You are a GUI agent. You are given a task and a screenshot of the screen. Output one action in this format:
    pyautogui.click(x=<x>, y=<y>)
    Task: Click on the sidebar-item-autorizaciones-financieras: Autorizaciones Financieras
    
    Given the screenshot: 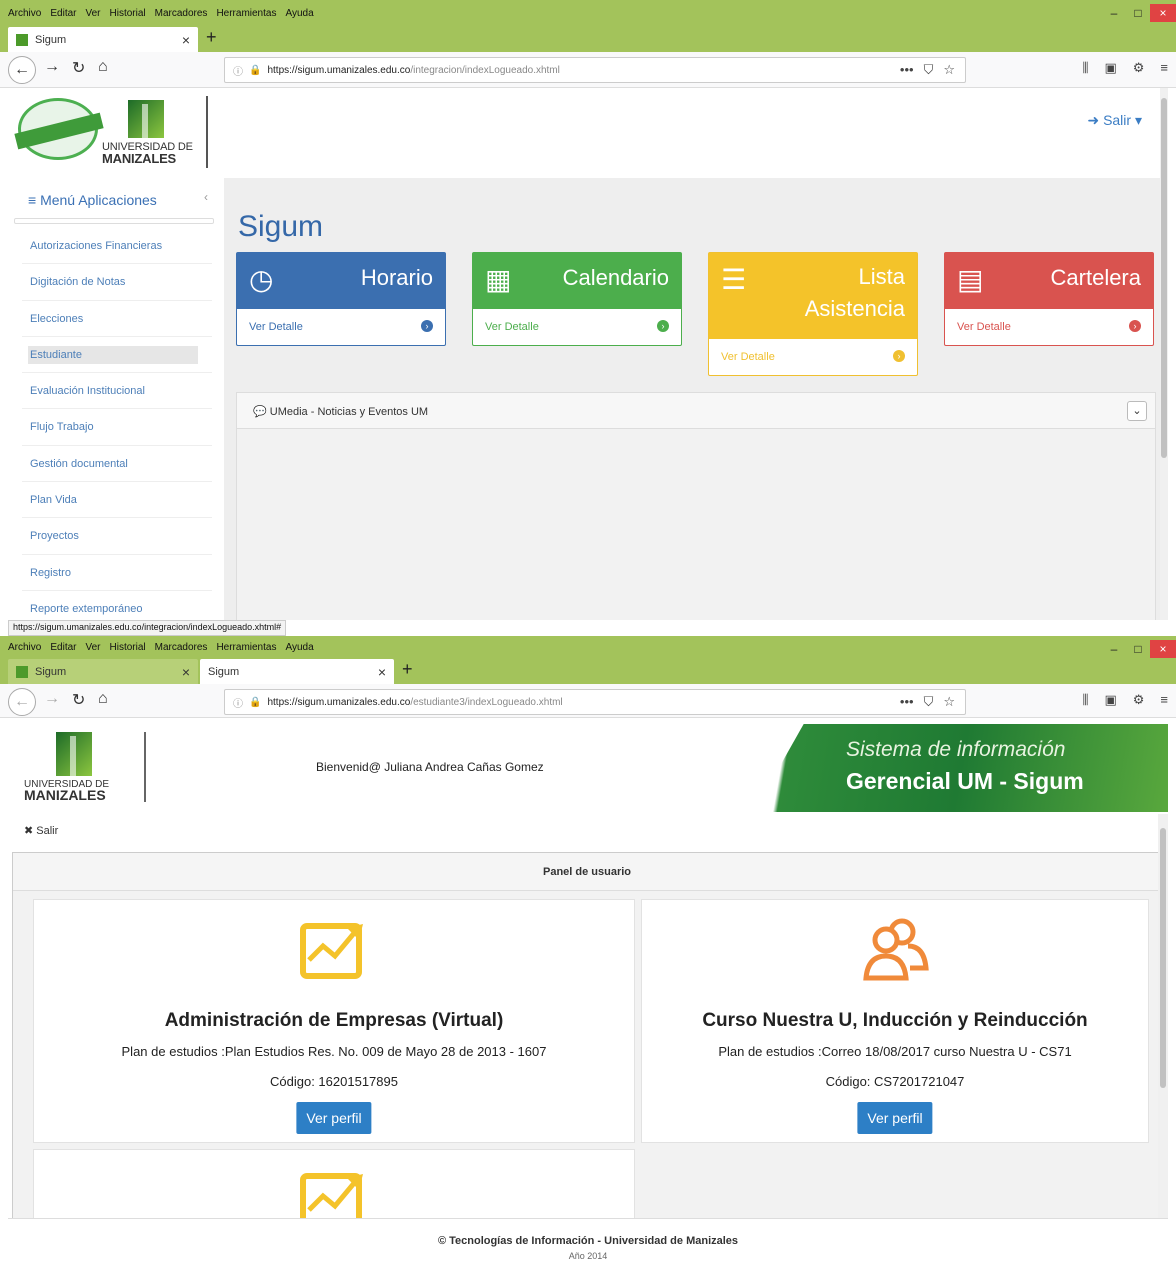 What is the action you would take?
    pyautogui.click(x=117, y=246)
    